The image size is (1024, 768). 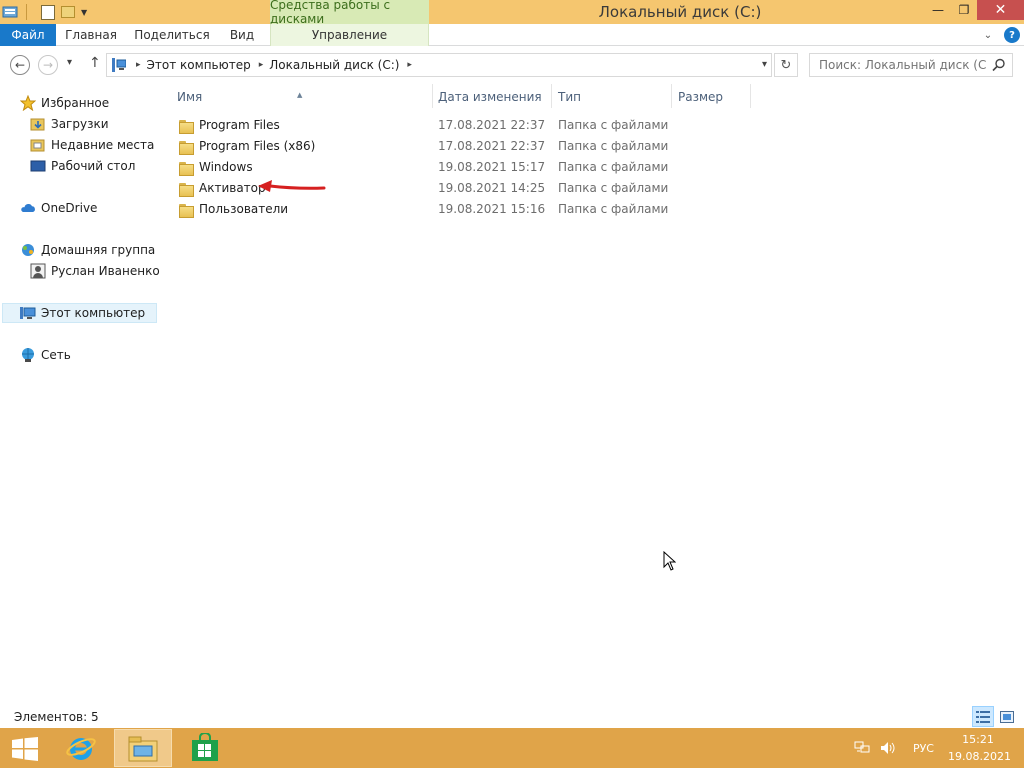 I want to click on nav-downloads: Загрузки, so click(x=69, y=124).